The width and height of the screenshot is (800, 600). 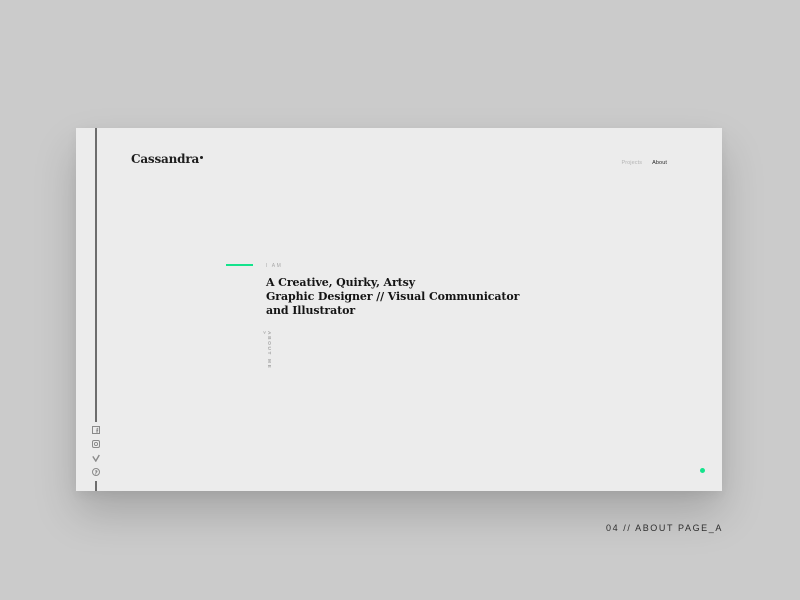 I want to click on accent-line, so click(x=239, y=265).